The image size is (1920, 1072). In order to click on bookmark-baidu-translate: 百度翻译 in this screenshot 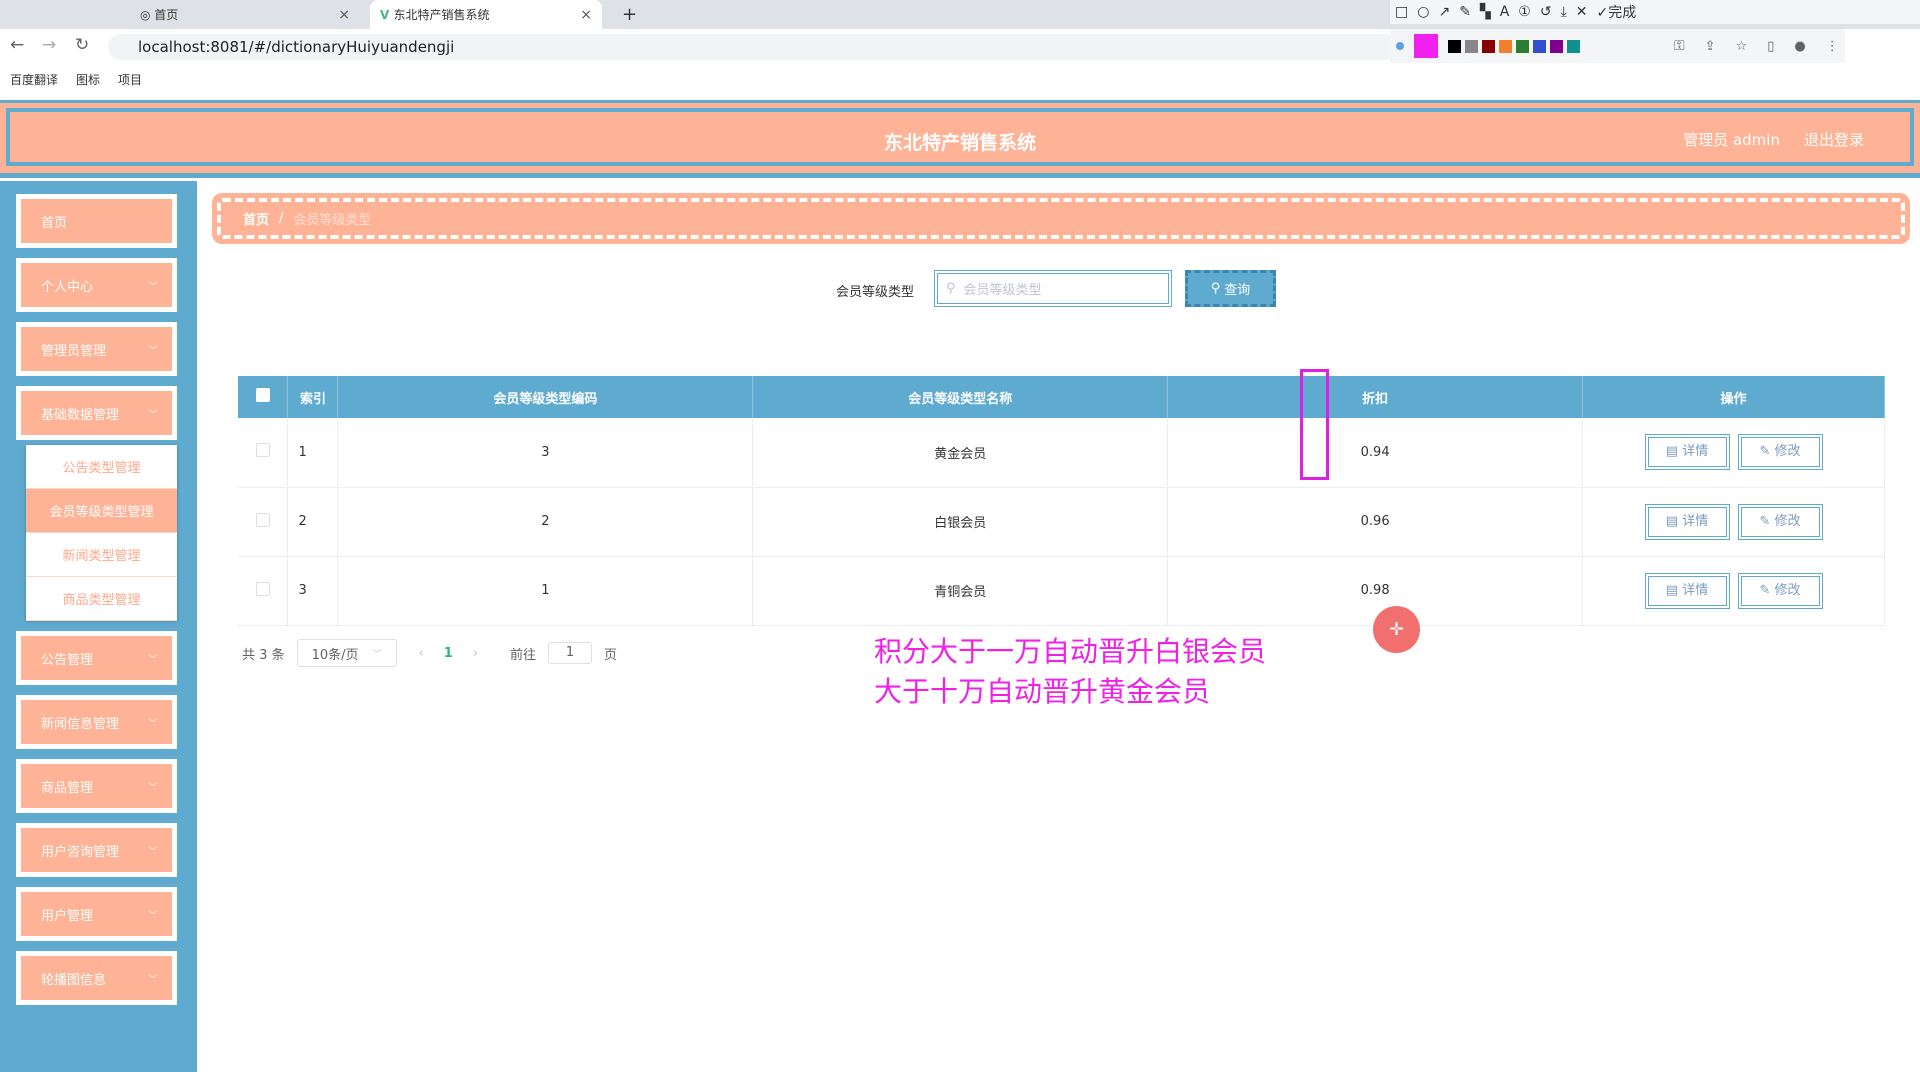, I will do `click(34, 79)`.